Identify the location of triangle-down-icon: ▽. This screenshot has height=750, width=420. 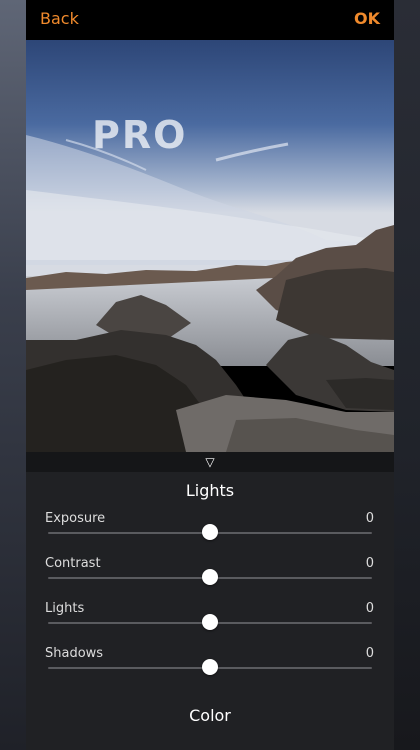
(210, 462).